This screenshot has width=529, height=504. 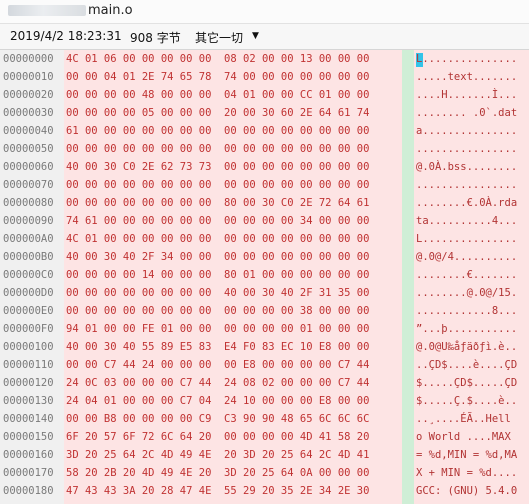 I want to click on row-offset: 00000180, so click(x=28, y=491).